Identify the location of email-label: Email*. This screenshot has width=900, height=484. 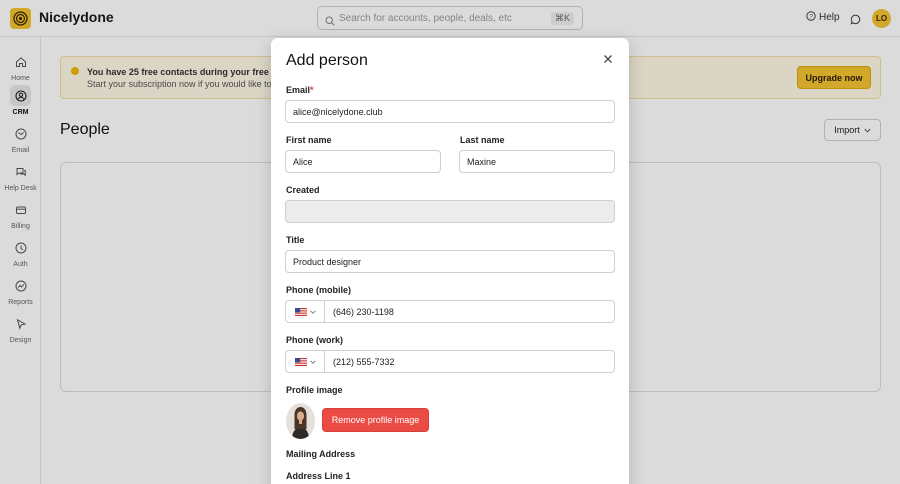
(300, 90).